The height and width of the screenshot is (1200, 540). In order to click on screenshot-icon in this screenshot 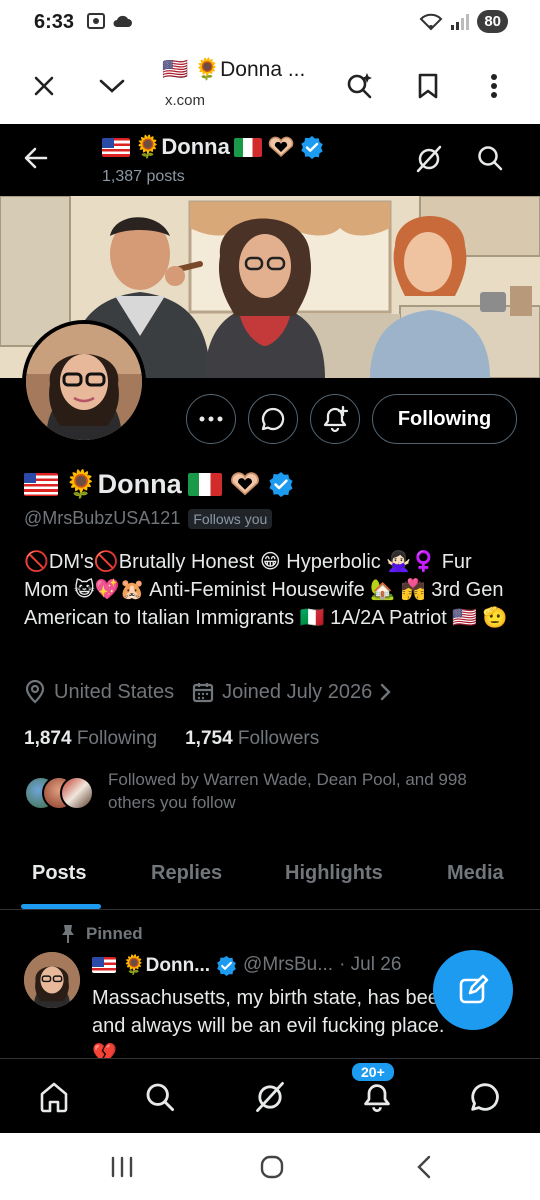, I will do `click(96, 21)`.